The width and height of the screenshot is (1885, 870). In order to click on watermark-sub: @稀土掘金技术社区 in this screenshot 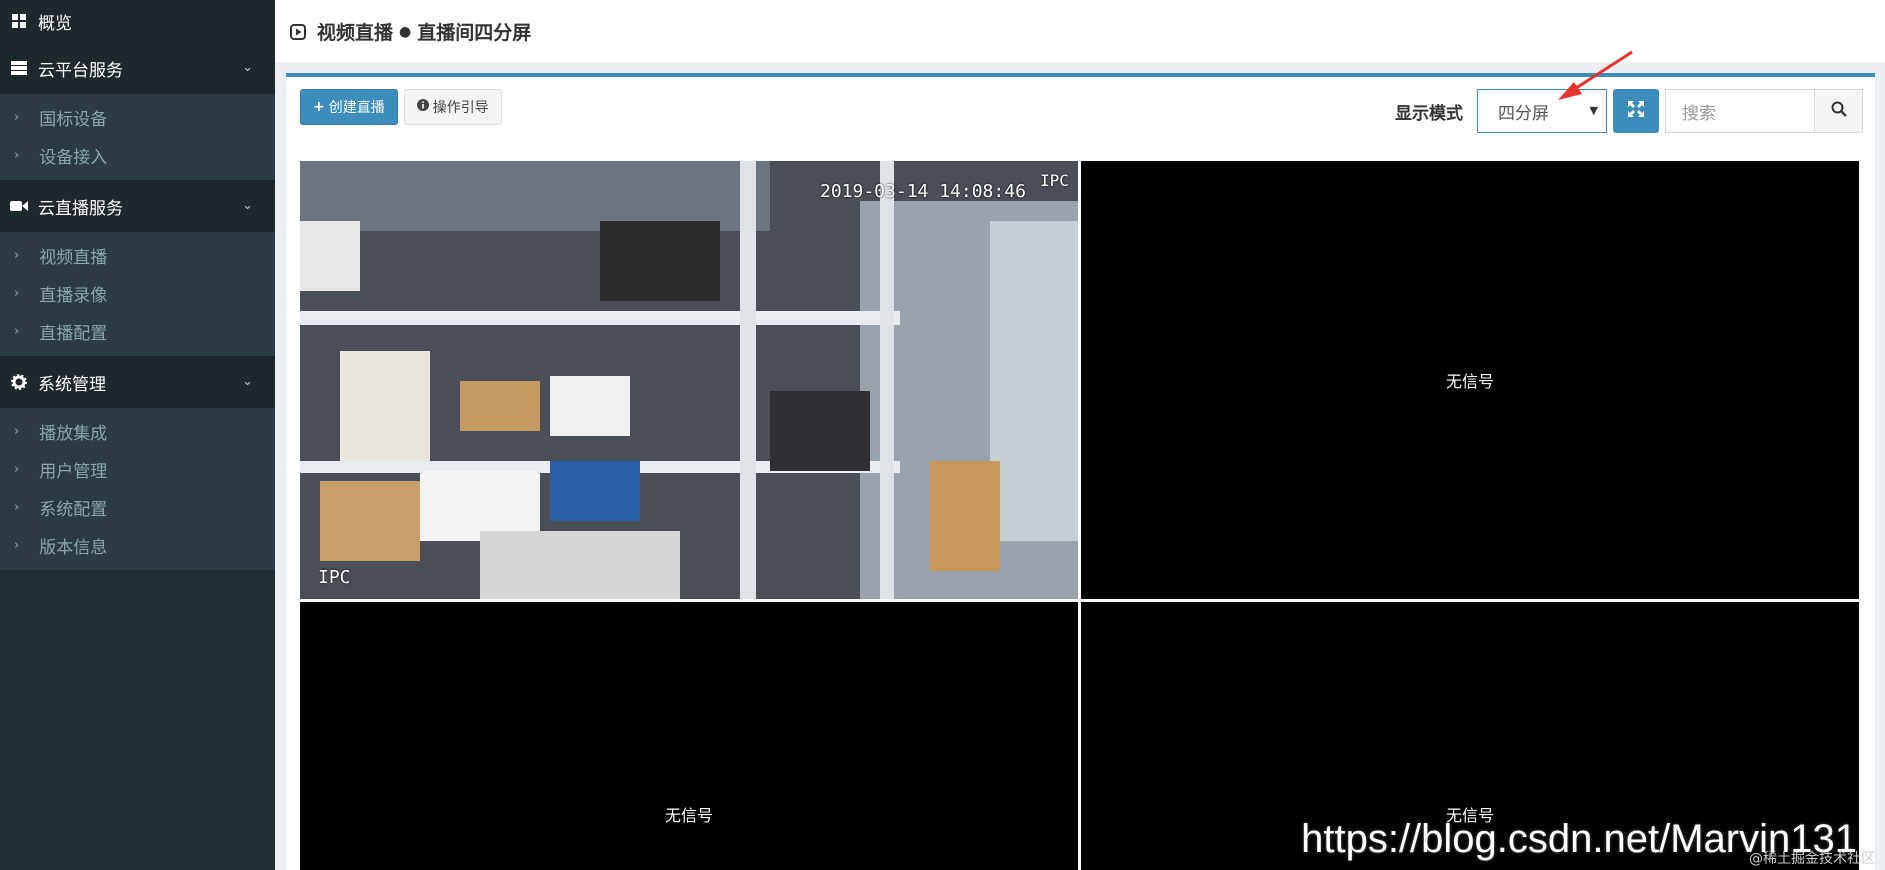, I will do `click(1812, 859)`.